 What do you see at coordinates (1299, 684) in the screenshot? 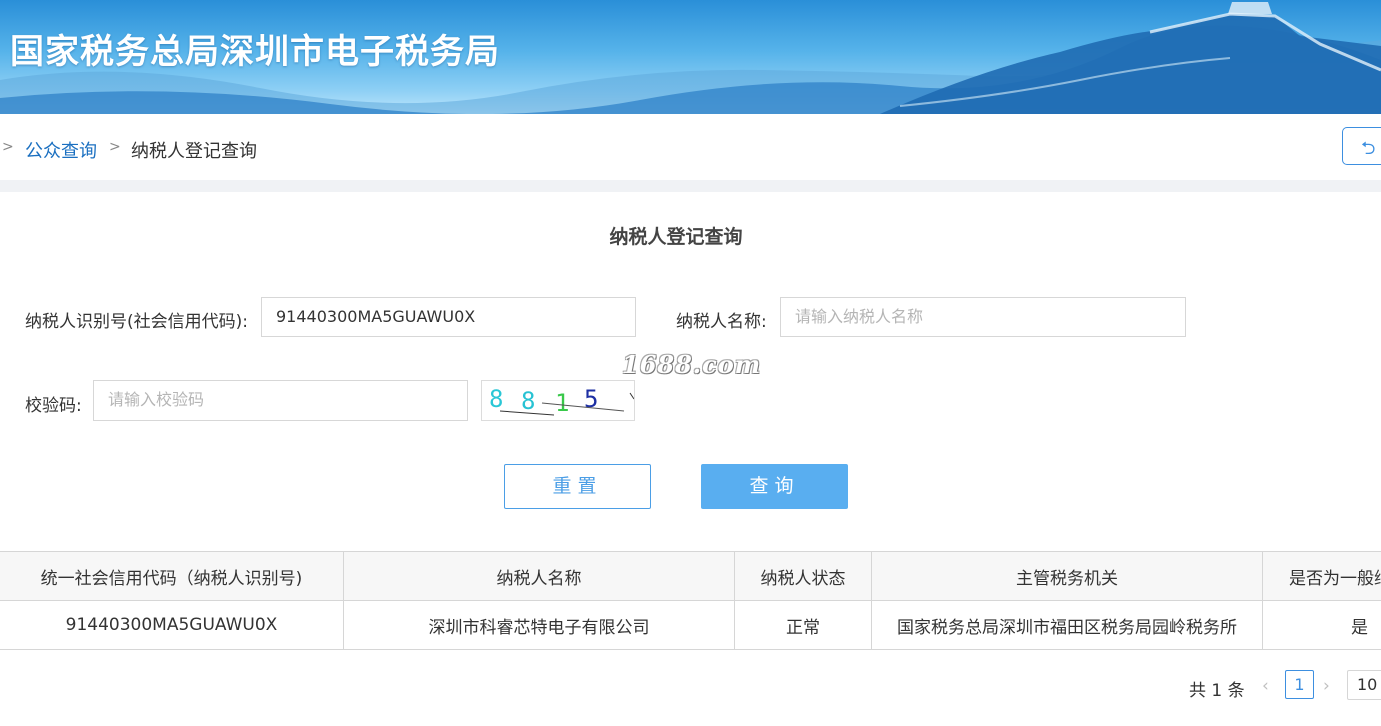
I see `pagination-page-current: 1` at bounding box center [1299, 684].